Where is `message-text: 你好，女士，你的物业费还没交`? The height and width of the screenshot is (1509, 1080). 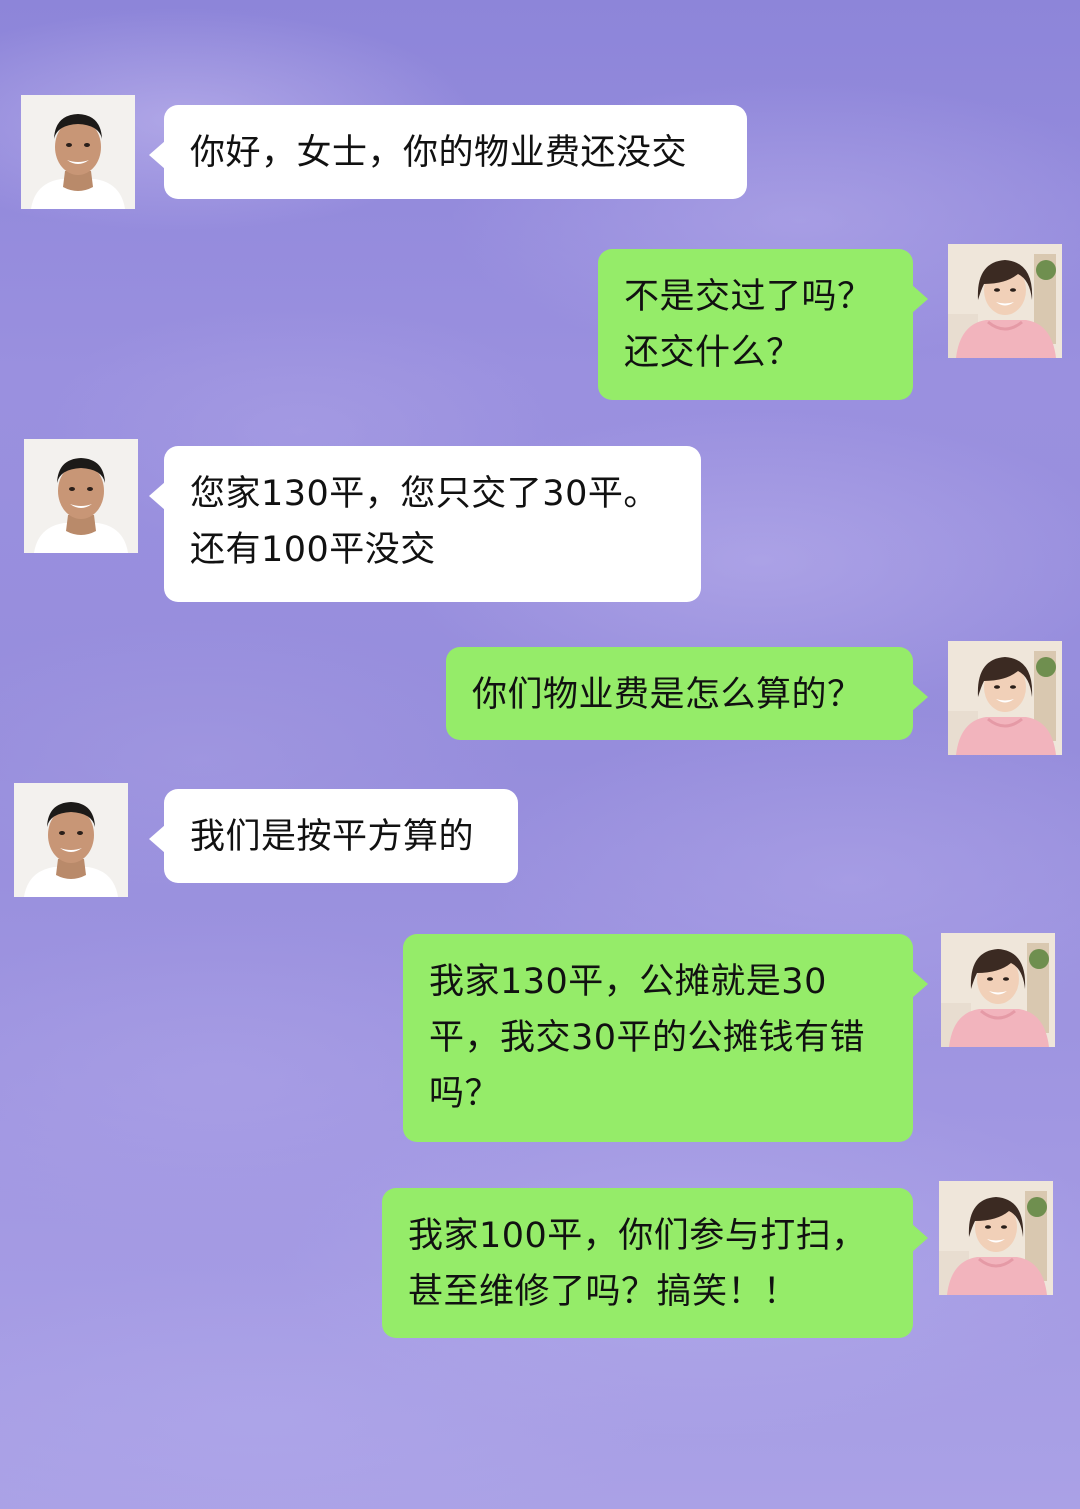 message-text: 你好，女士，你的物业费还没交 is located at coordinates (439, 153).